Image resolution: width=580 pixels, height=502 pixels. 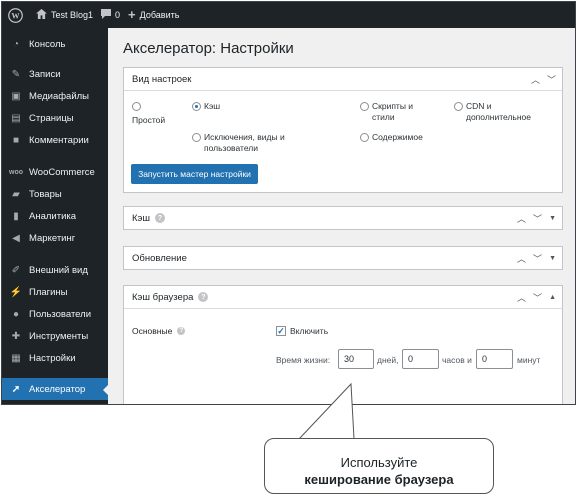 I want to click on enable-checkbox-row: ✓ Включить, so click(x=302, y=331).